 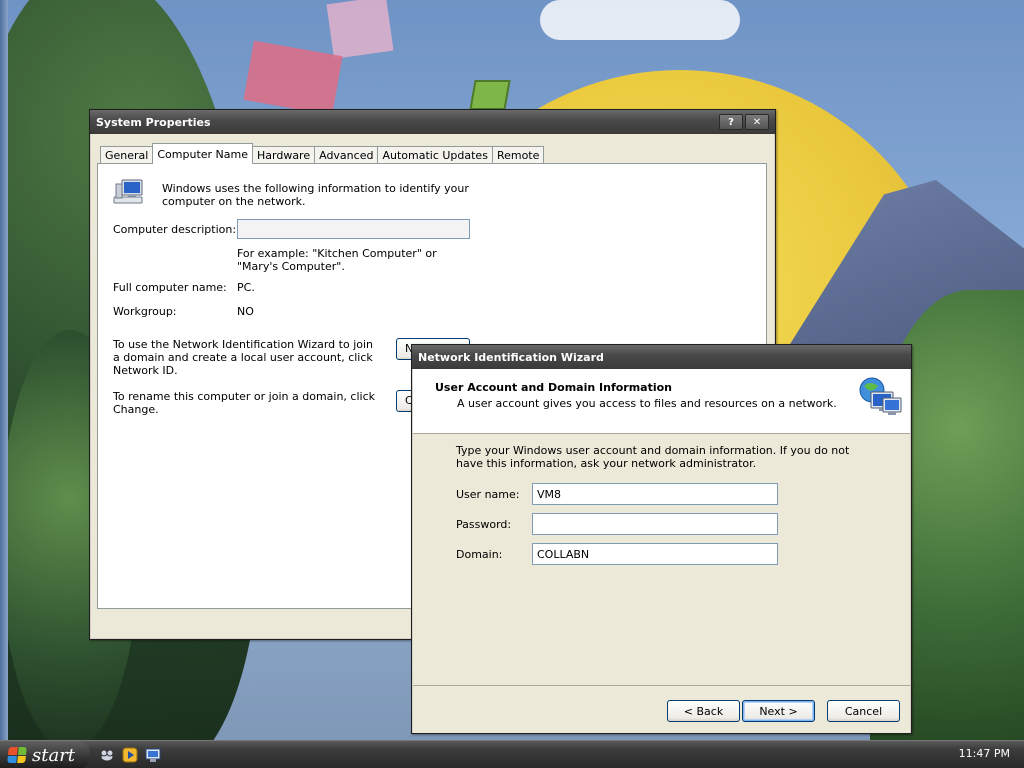 What do you see at coordinates (246, 287) in the screenshot?
I see `full-computer-name-value: PC.` at bounding box center [246, 287].